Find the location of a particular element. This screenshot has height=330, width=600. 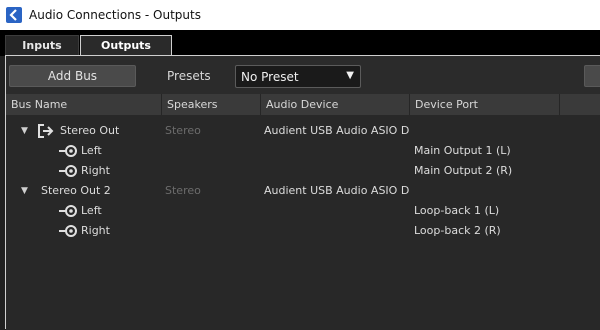

bus-name: Stereo Out is located at coordinates (90, 130).